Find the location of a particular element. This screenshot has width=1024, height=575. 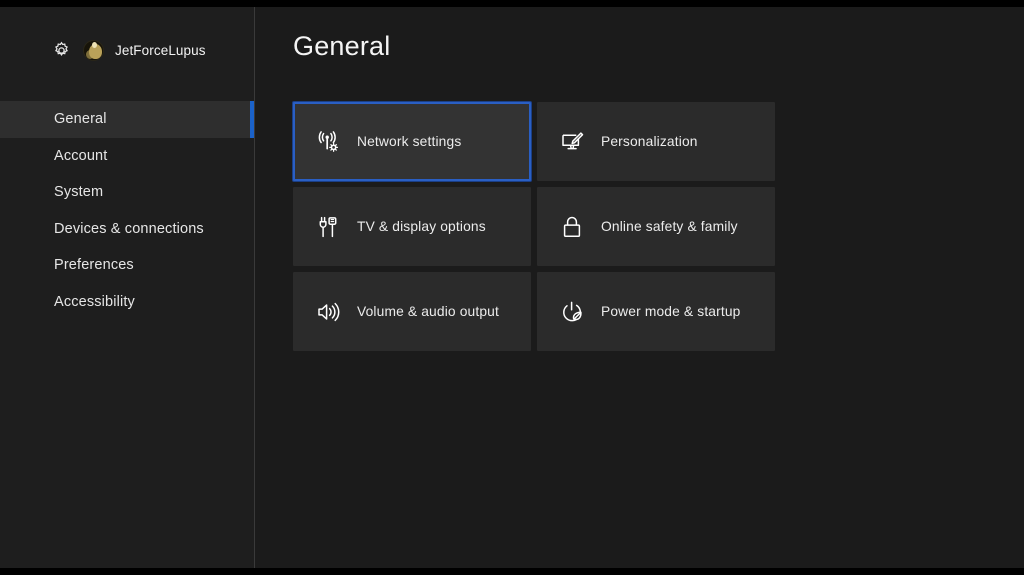

tile-label: Online safety & family is located at coordinates (669, 226).